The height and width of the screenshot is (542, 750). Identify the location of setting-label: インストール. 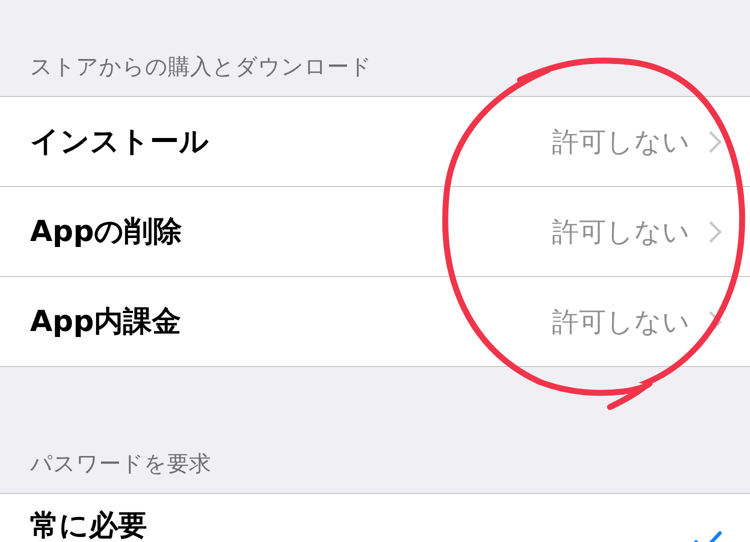
(120, 141).